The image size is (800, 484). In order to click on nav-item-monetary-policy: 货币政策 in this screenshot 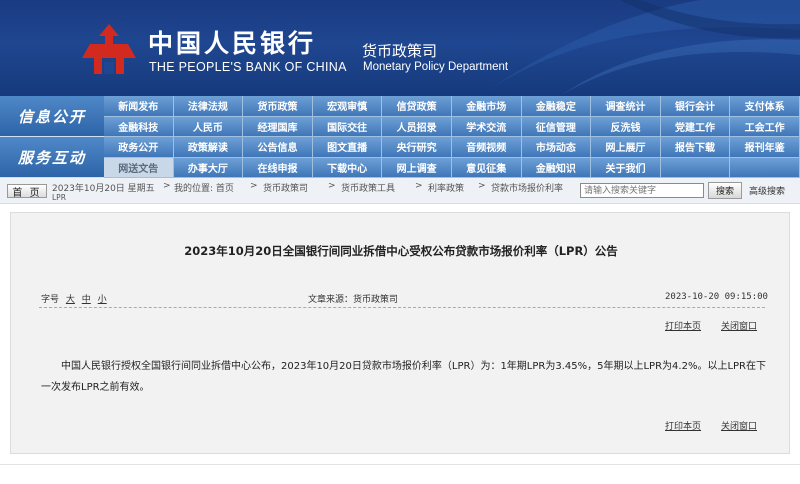, I will do `click(278, 106)`.